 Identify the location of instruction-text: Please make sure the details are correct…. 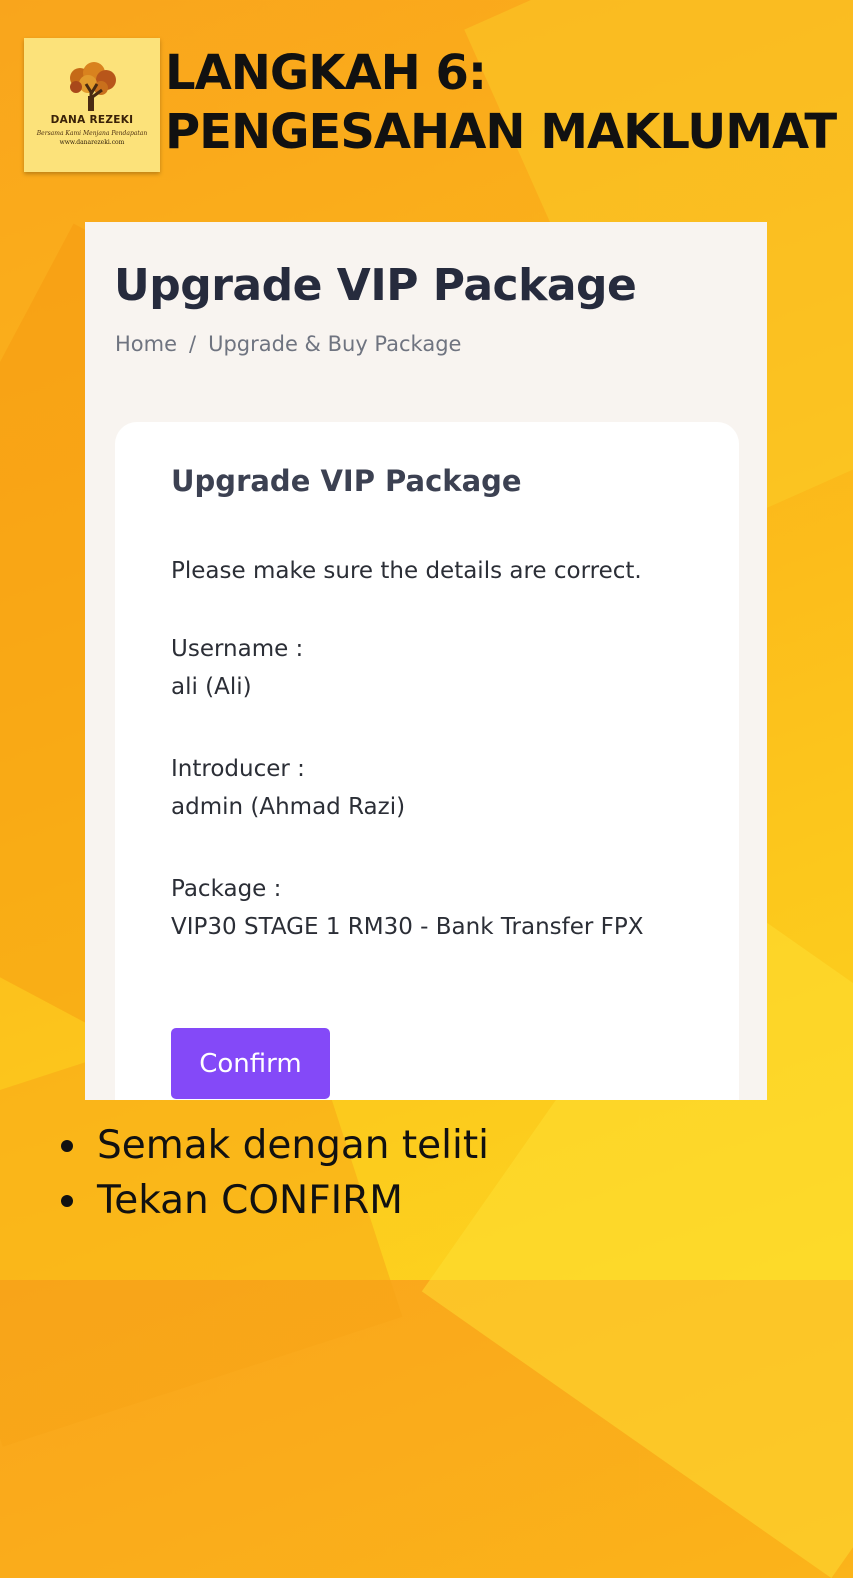
(406, 571).